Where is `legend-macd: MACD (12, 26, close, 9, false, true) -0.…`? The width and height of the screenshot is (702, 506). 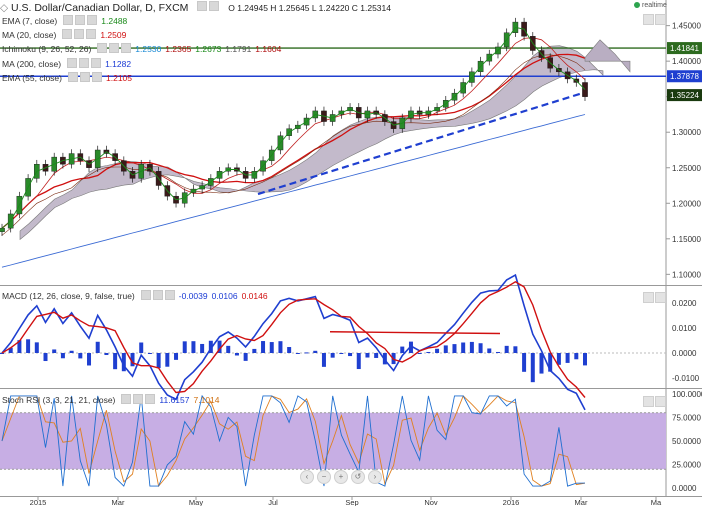
legend-macd: MACD (12, 26, close, 9, false, true) -0.… is located at coordinates (134, 296).